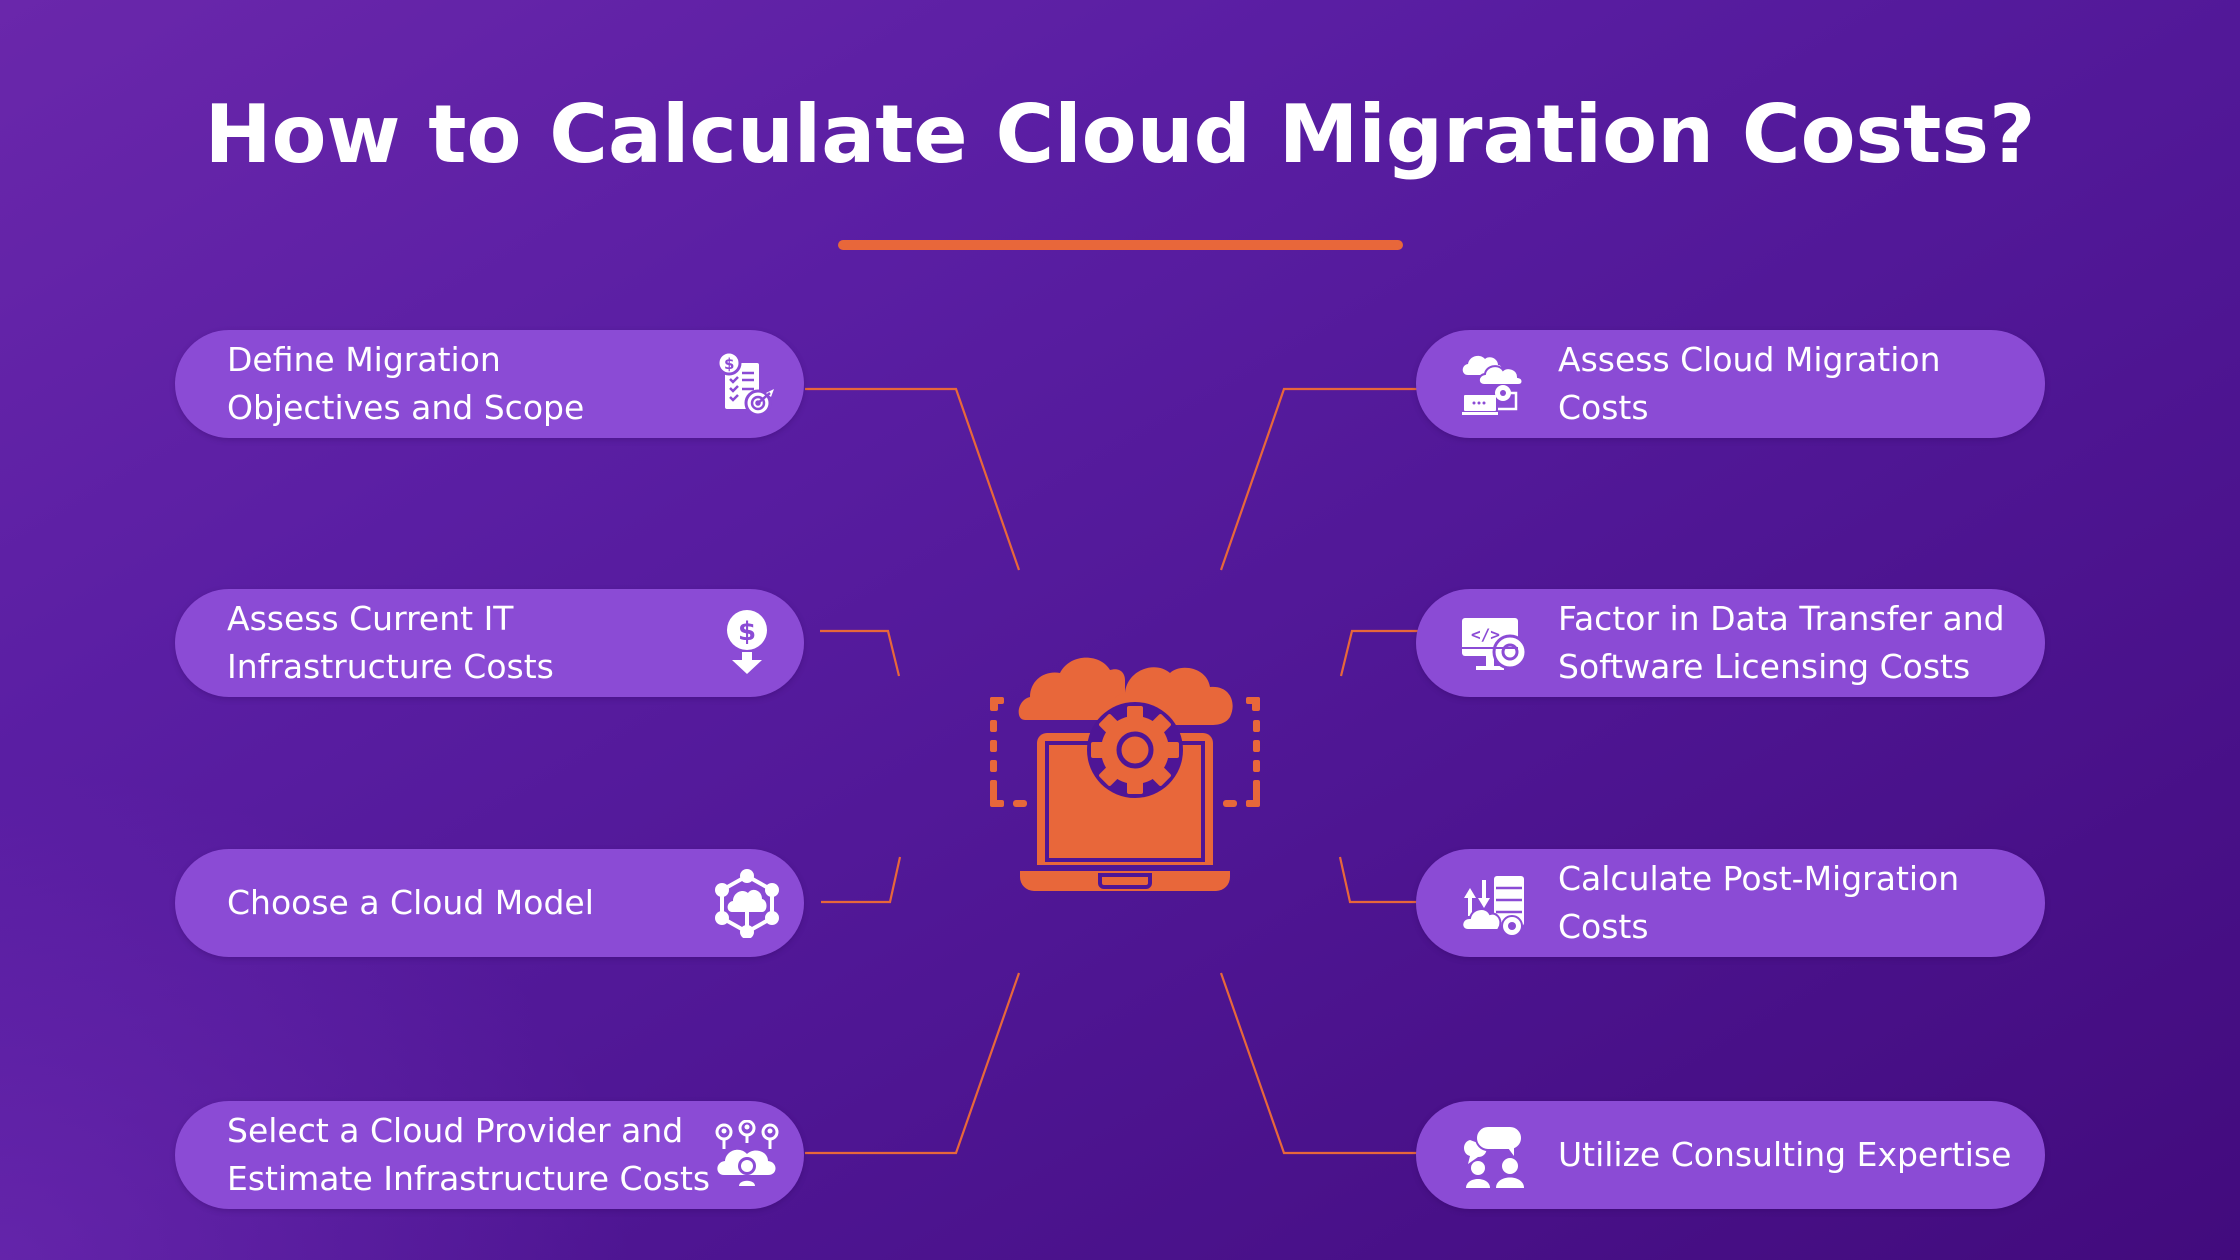  I want to click on step-label: Choose a Cloud Model, so click(410, 902).